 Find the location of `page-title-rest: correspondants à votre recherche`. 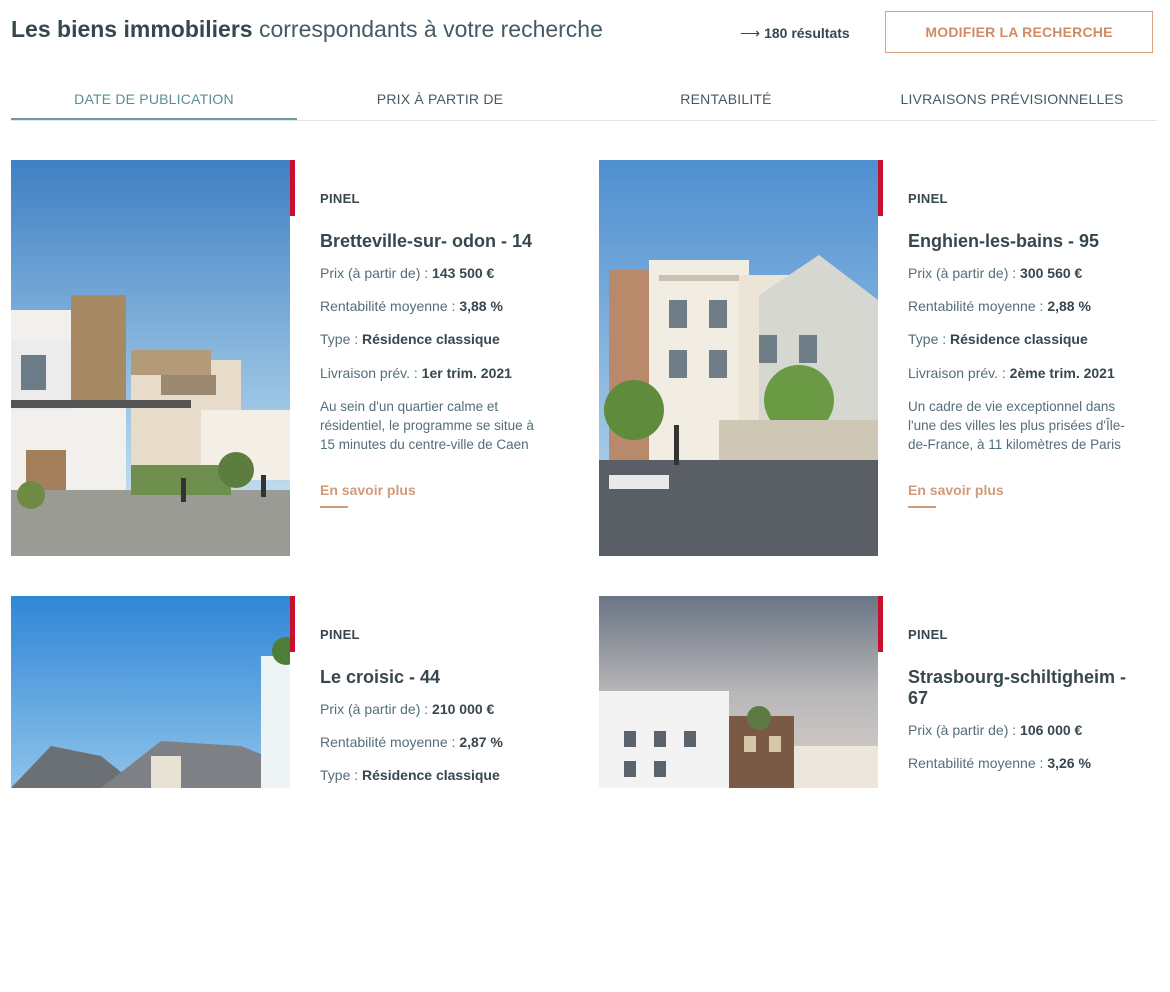

page-title-rest: correspondants à votre recherche is located at coordinates (430, 29).